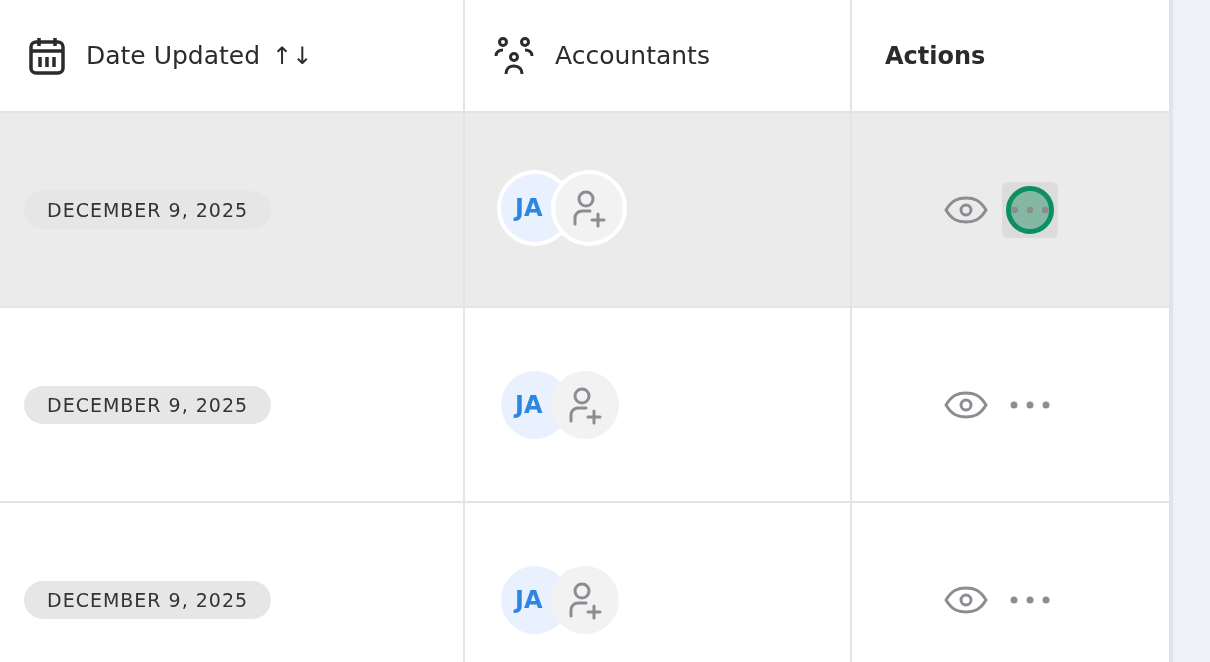  I want to click on calendar-icon, so click(47, 55).